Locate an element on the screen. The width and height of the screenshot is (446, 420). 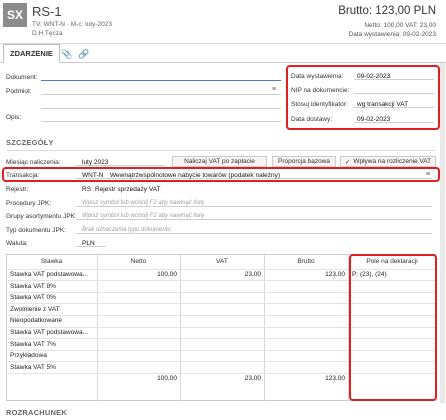
col-header-vat: VAT is located at coordinates (222, 261).